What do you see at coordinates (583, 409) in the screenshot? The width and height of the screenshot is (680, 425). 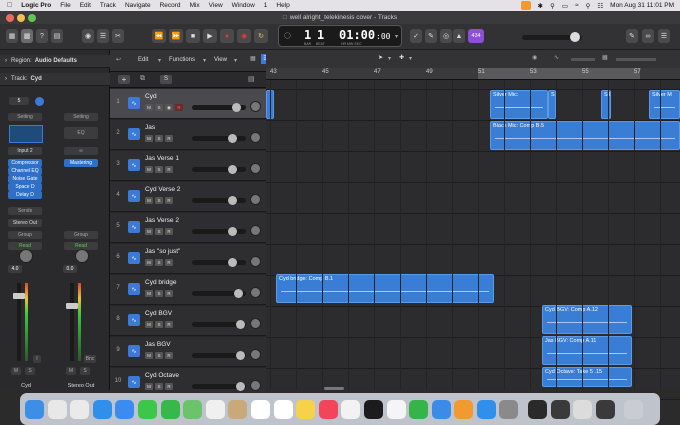 I see `preview-icon` at bounding box center [583, 409].